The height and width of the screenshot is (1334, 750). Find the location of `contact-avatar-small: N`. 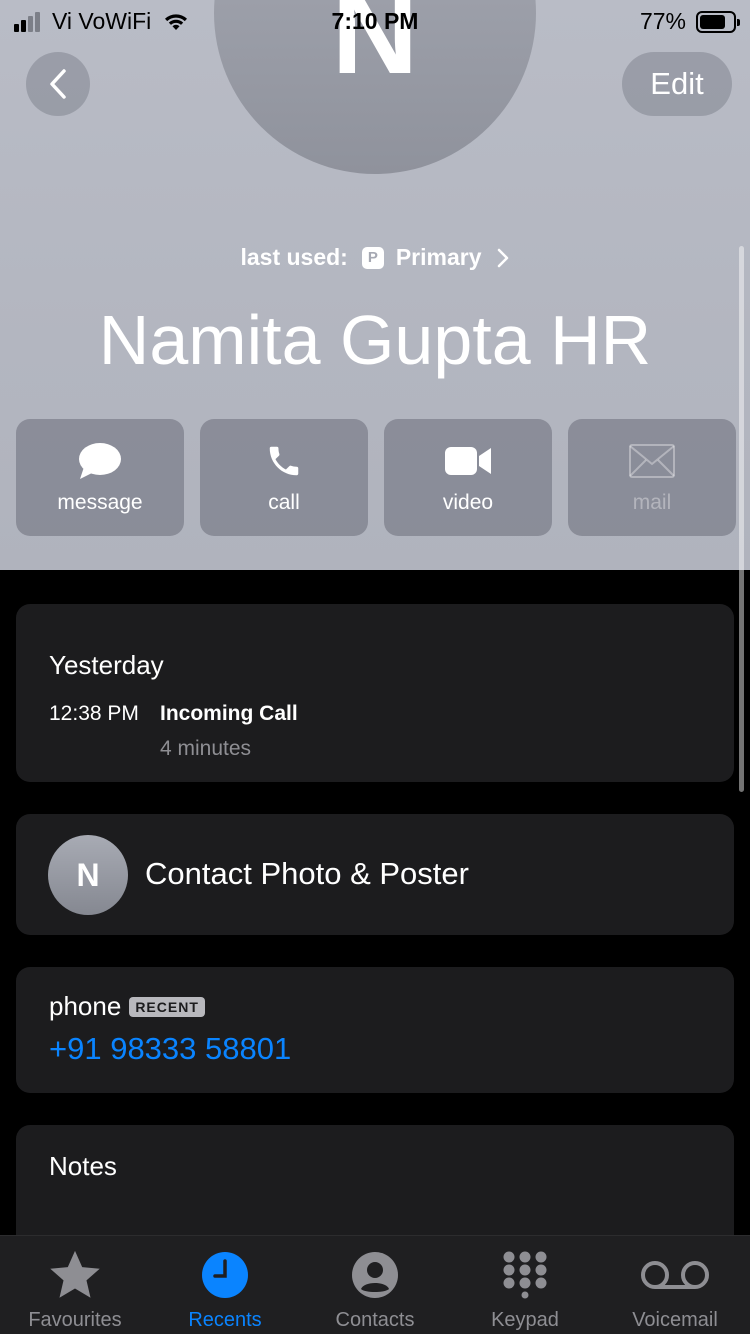

contact-avatar-small: N is located at coordinates (88, 875).